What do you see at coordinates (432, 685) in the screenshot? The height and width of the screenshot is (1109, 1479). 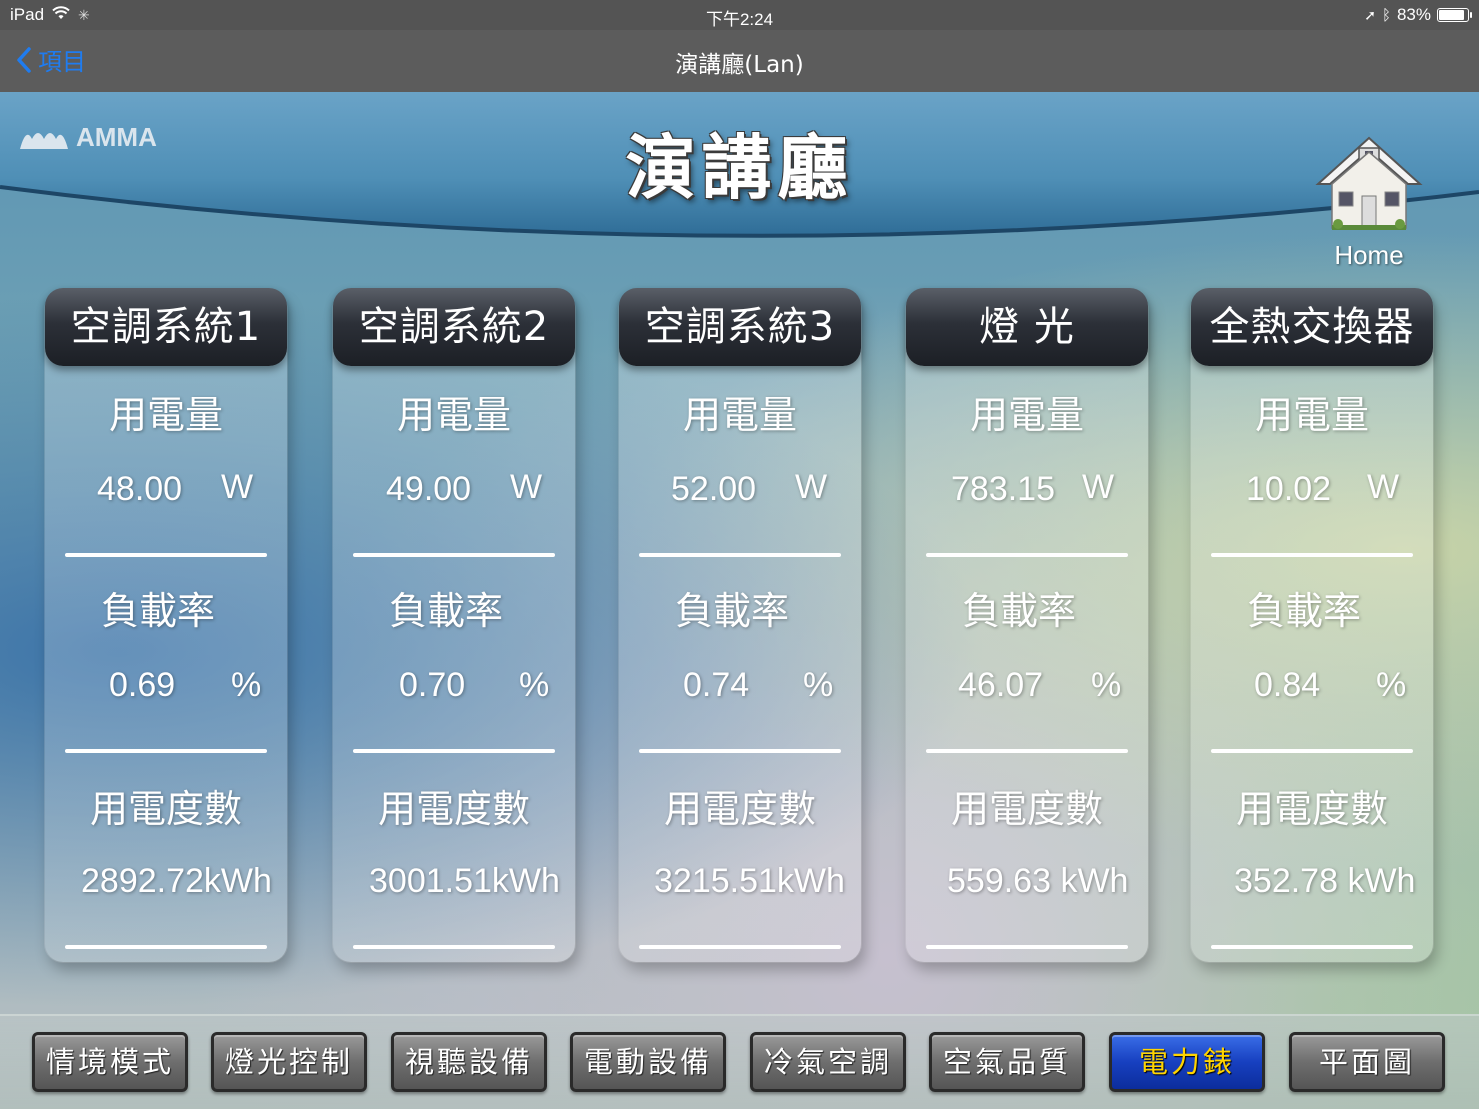 I see `load-value: 0.70` at bounding box center [432, 685].